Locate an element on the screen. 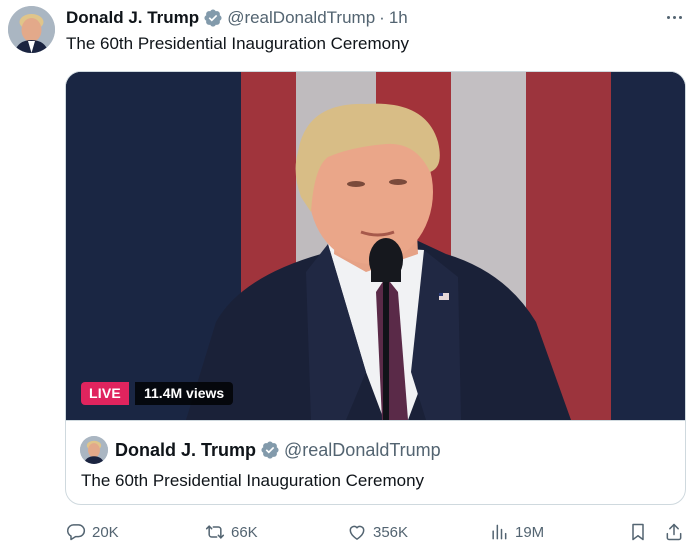  share-button is located at coordinates (677, 532).